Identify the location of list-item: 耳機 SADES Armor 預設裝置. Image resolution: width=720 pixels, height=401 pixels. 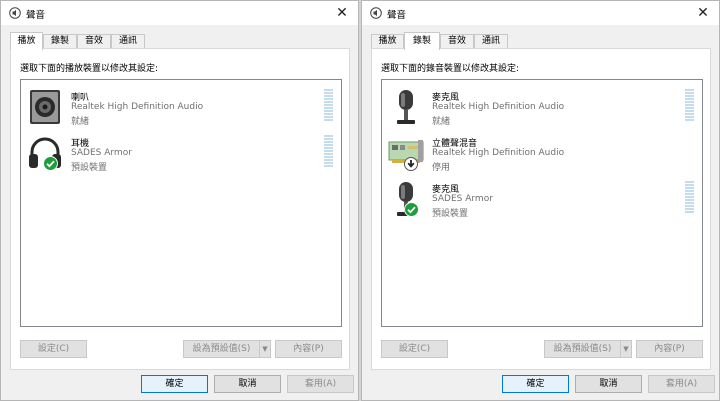
(181, 155).